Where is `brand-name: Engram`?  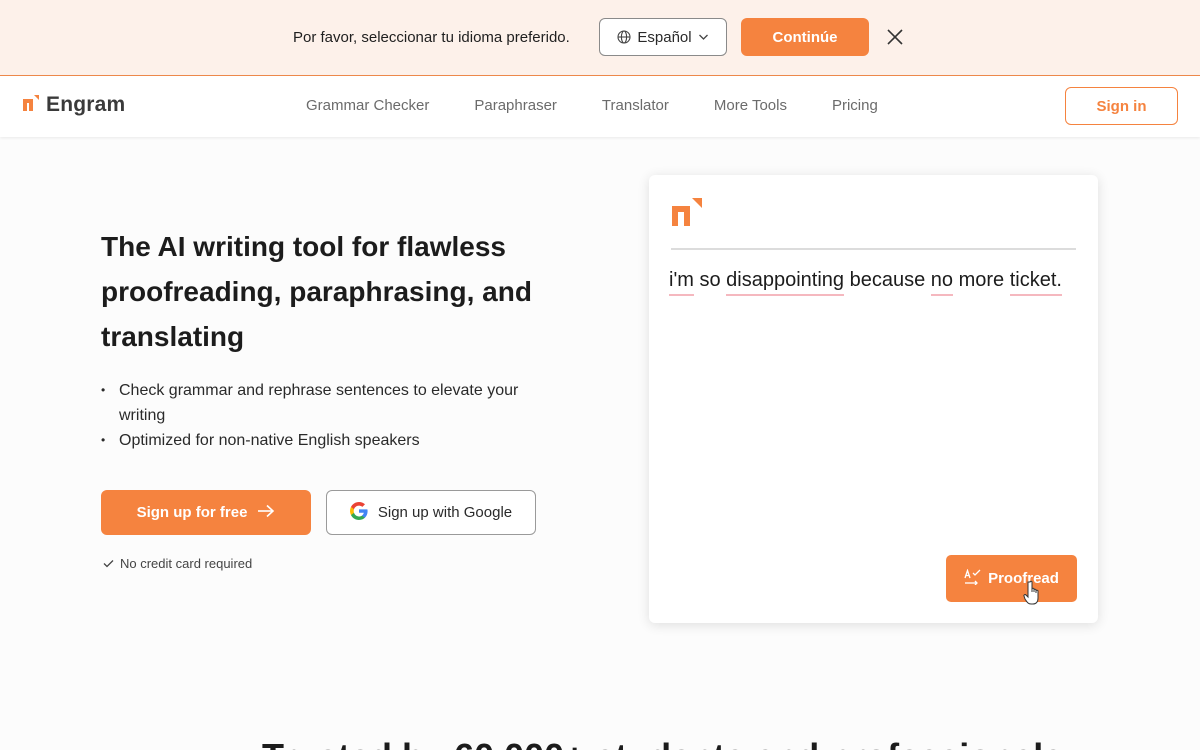
brand-name: Engram is located at coordinates (86, 104).